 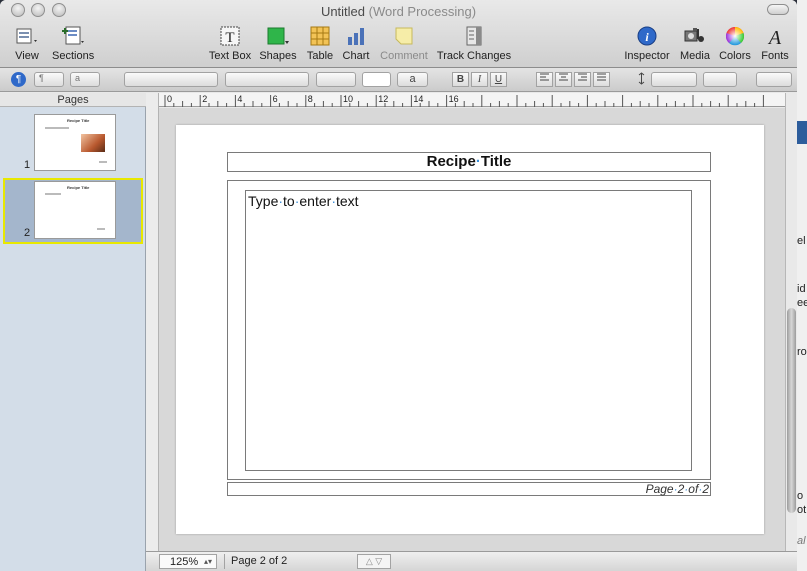 What do you see at coordinates (647, 43) in the screenshot?
I see `inspector-button: i Inspector` at bounding box center [647, 43].